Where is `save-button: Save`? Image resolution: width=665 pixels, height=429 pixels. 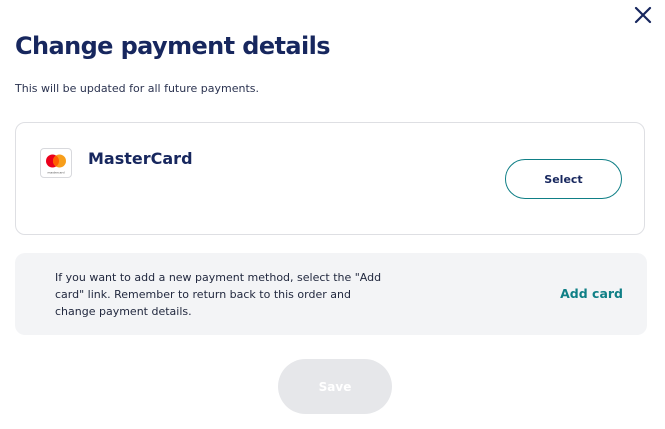
save-button: Save is located at coordinates (335, 386).